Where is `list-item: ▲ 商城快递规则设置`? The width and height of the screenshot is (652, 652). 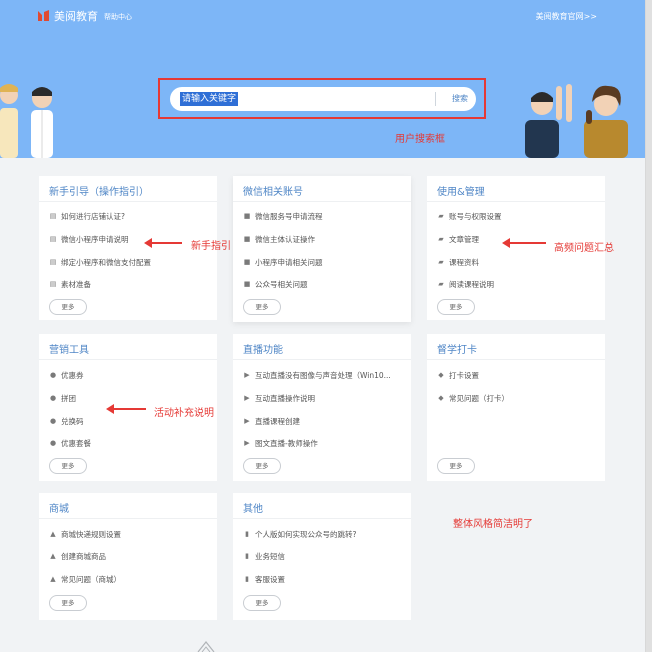
list-item: ▲ 商城快递规则设置 is located at coordinates (85, 534).